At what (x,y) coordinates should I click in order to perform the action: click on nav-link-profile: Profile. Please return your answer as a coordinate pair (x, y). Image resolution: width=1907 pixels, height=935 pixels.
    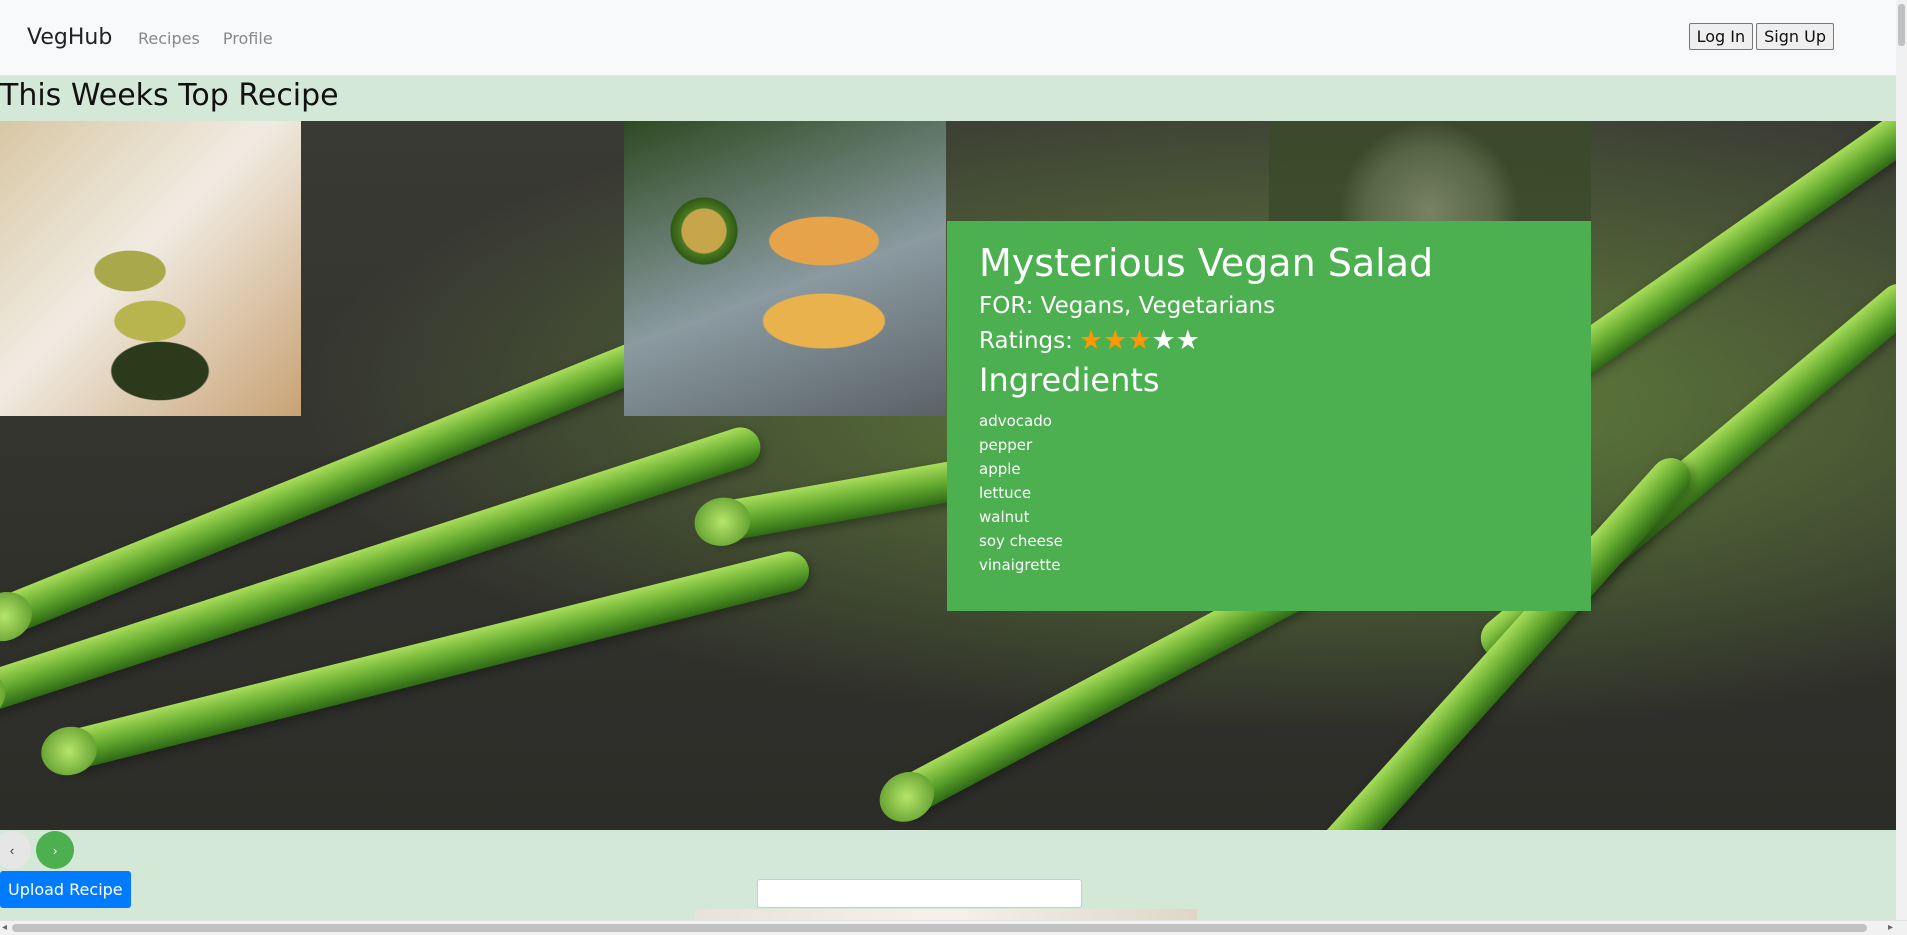
    Looking at the image, I should click on (248, 38).